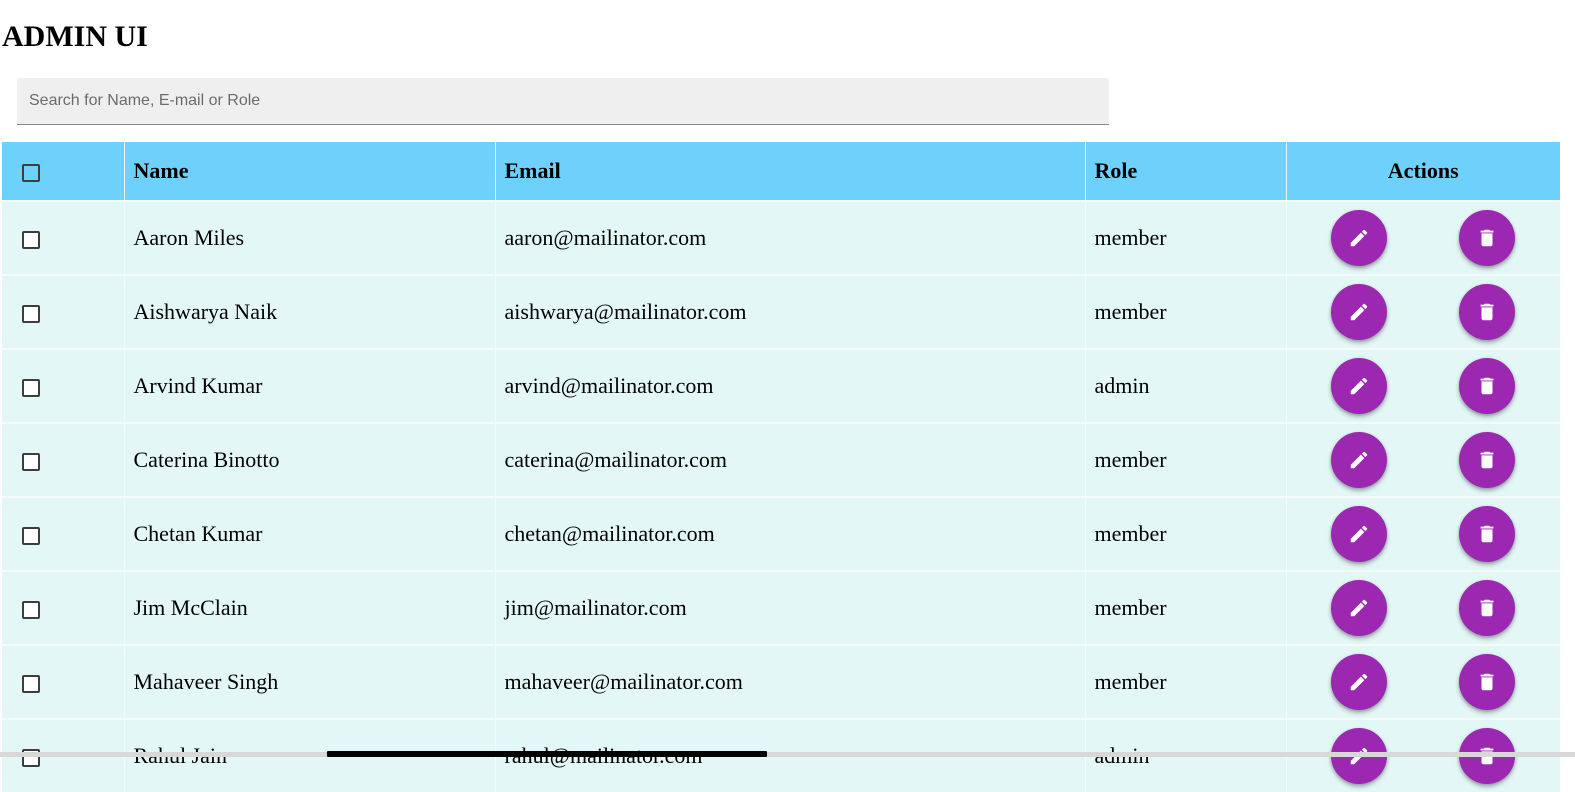 The height and width of the screenshot is (792, 1575). What do you see at coordinates (789, 459) in the screenshot?
I see `cell-email: caterina@mailinator.com` at bounding box center [789, 459].